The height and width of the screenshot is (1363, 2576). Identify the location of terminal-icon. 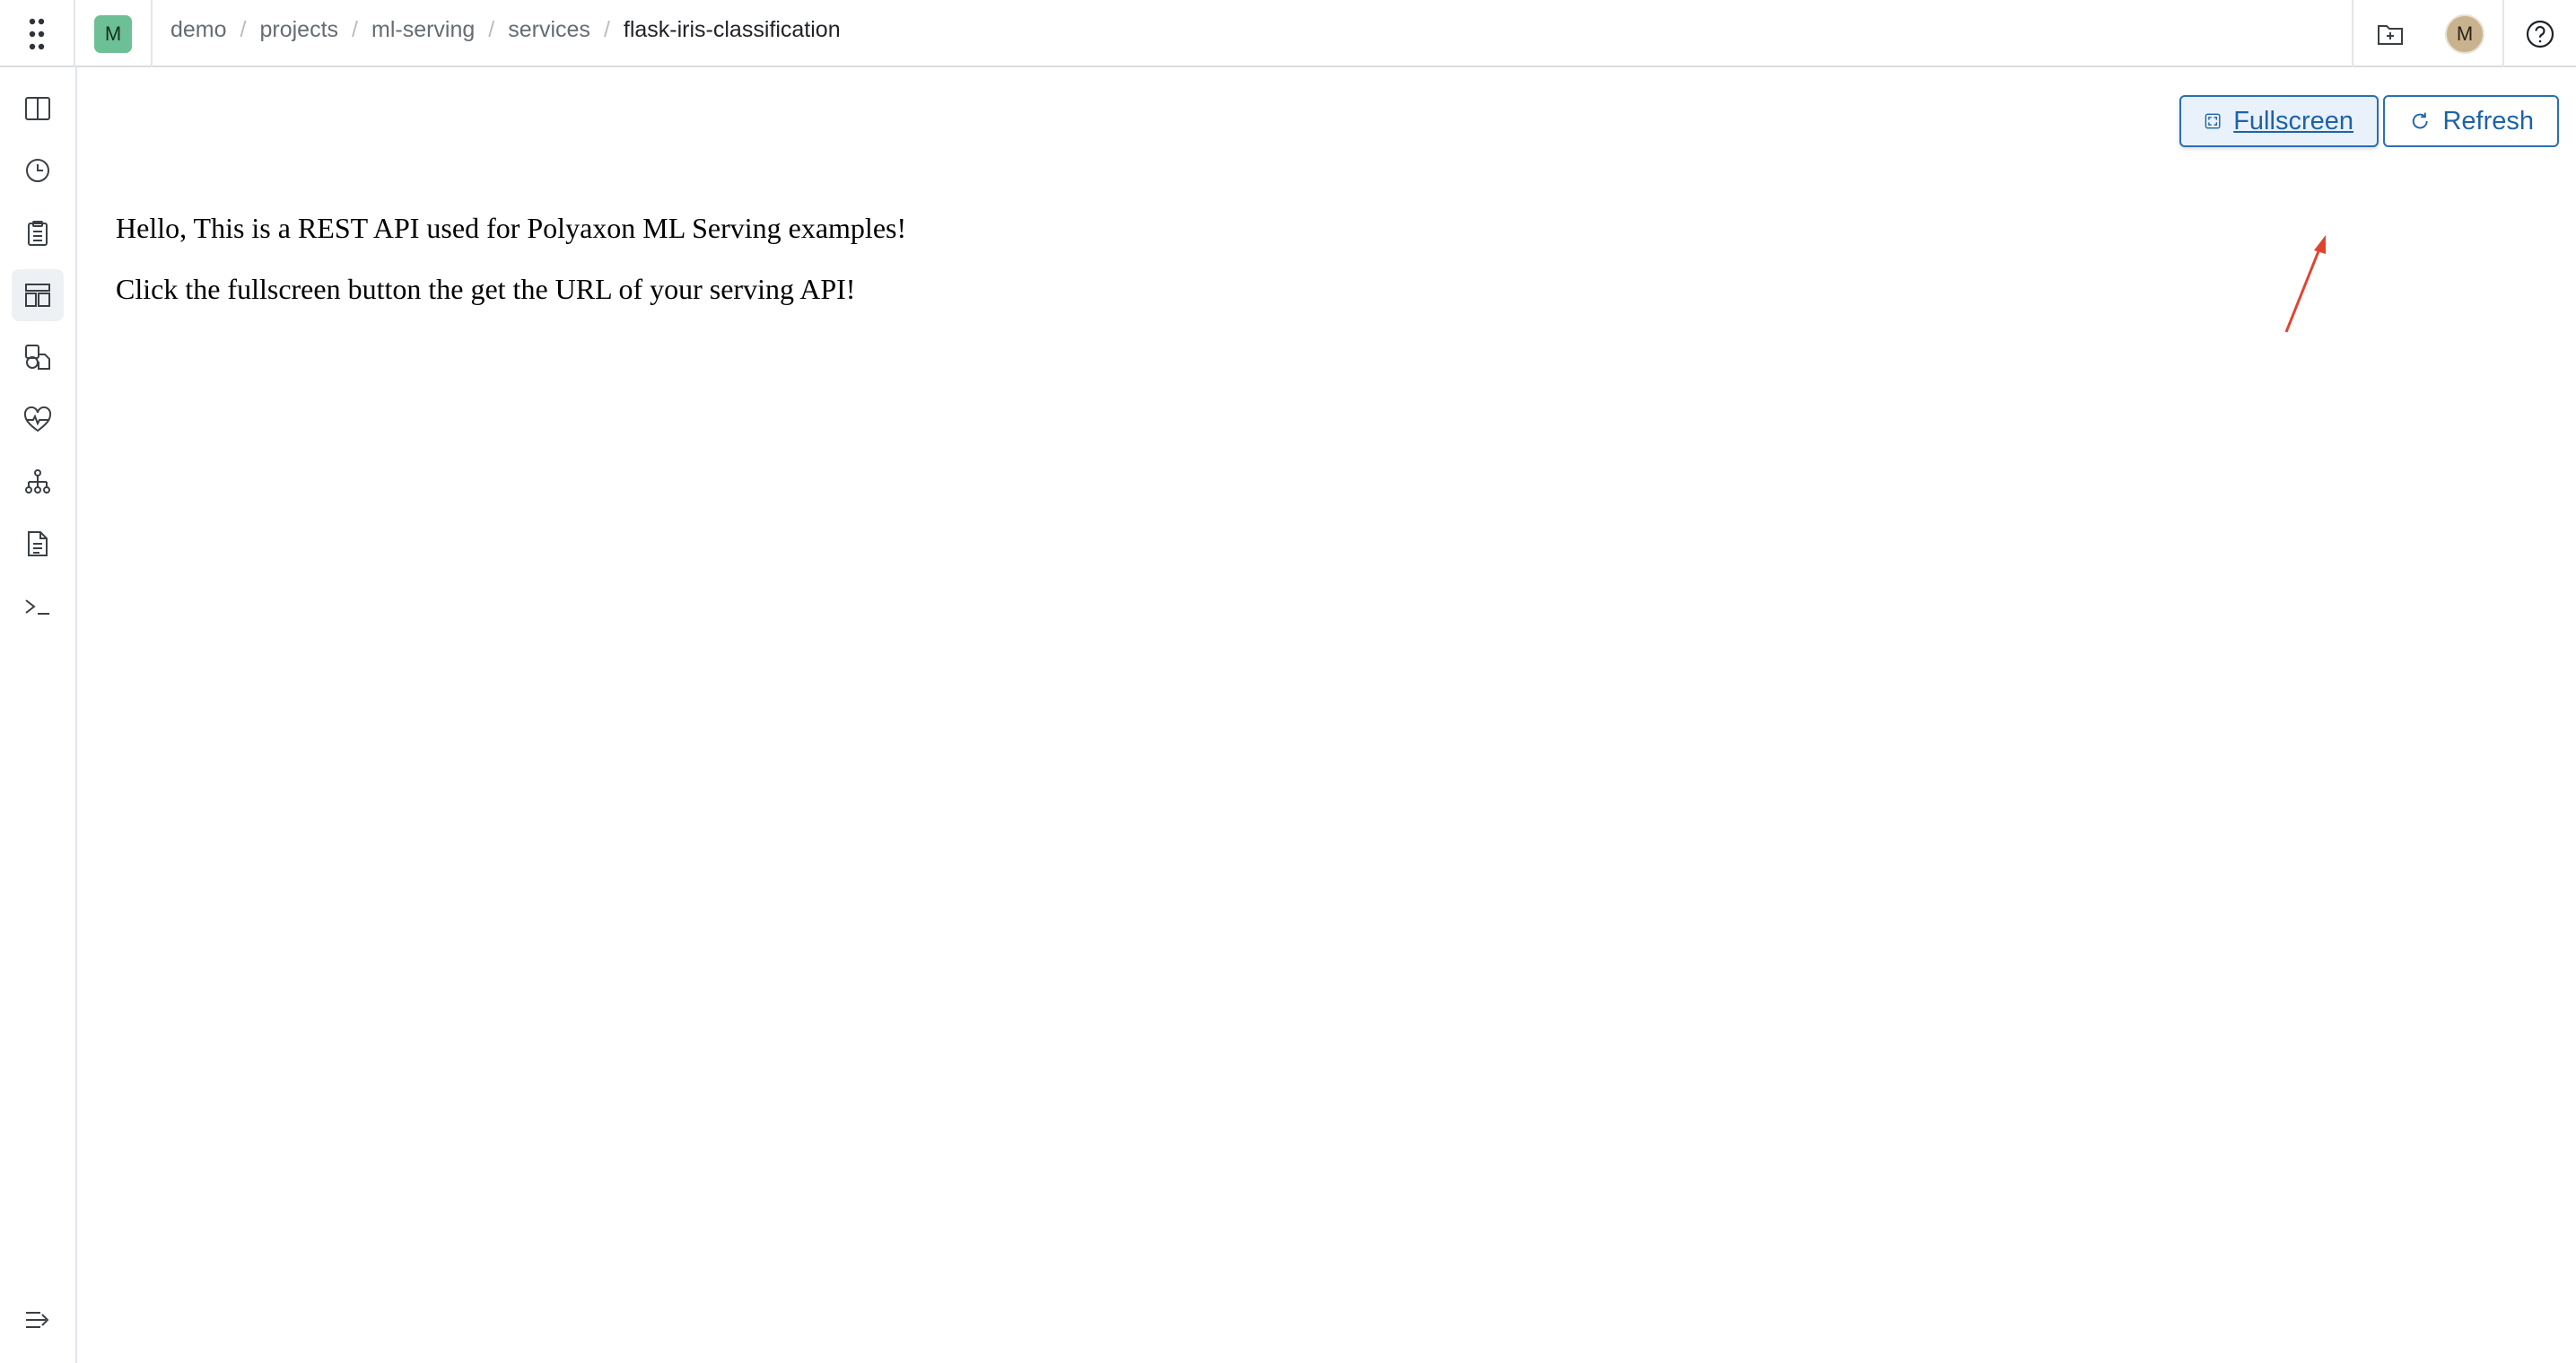
(37, 607).